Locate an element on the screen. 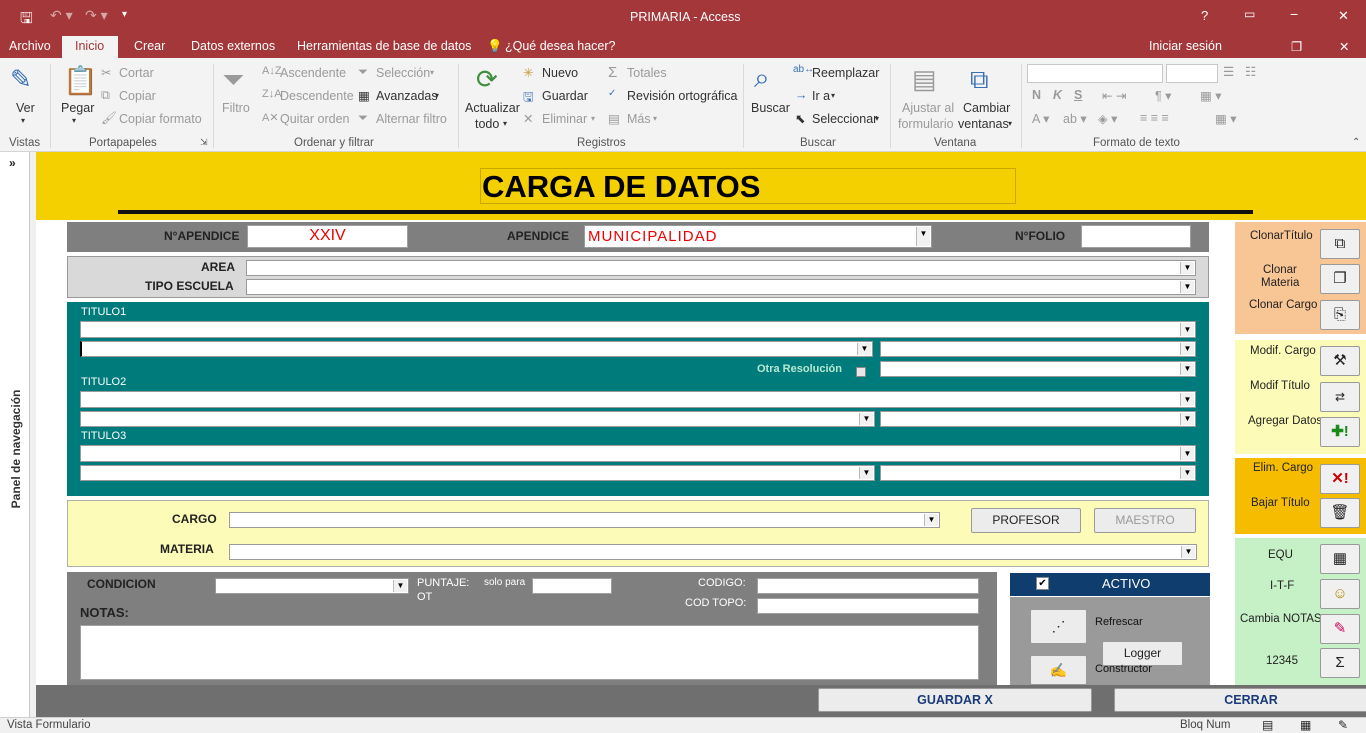 The height and width of the screenshot is (733, 1366). pegar-chevron-icon: ▾ is located at coordinates (74, 120).